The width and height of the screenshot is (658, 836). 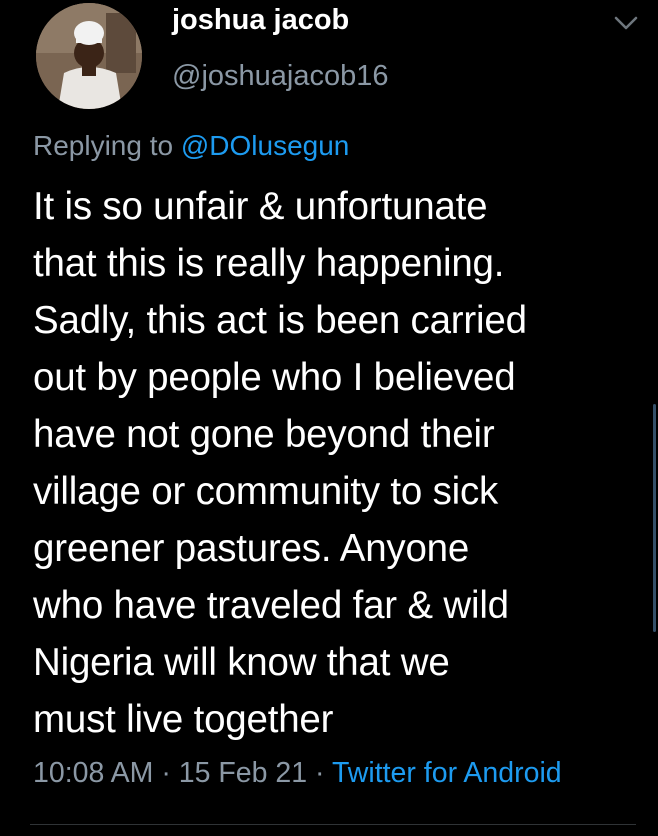 I want to click on tweet-source: Twitter for Android, so click(x=447, y=773).